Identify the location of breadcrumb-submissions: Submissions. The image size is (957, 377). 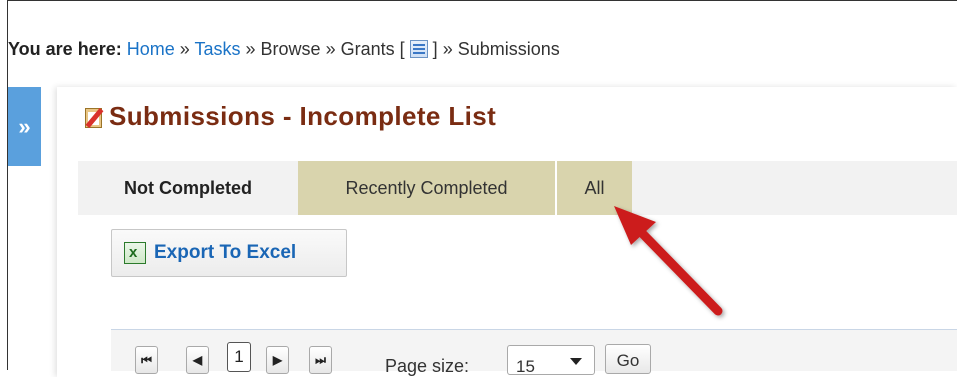
(508, 49).